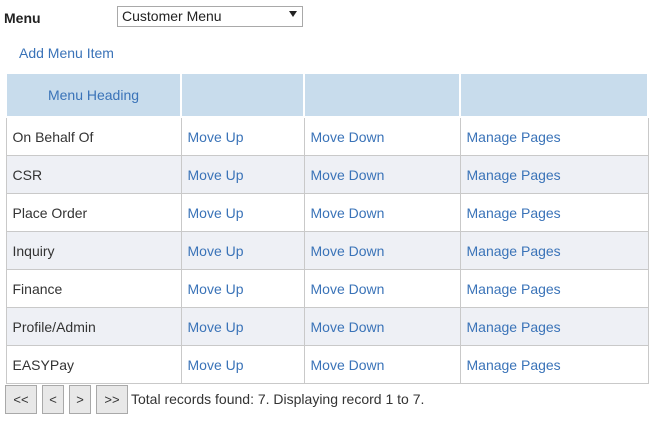 Image resolution: width=657 pixels, height=421 pixels. What do you see at coordinates (93, 95) in the screenshot?
I see `column-header-menu-heading: Menu Heading` at bounding box center [93, 95].